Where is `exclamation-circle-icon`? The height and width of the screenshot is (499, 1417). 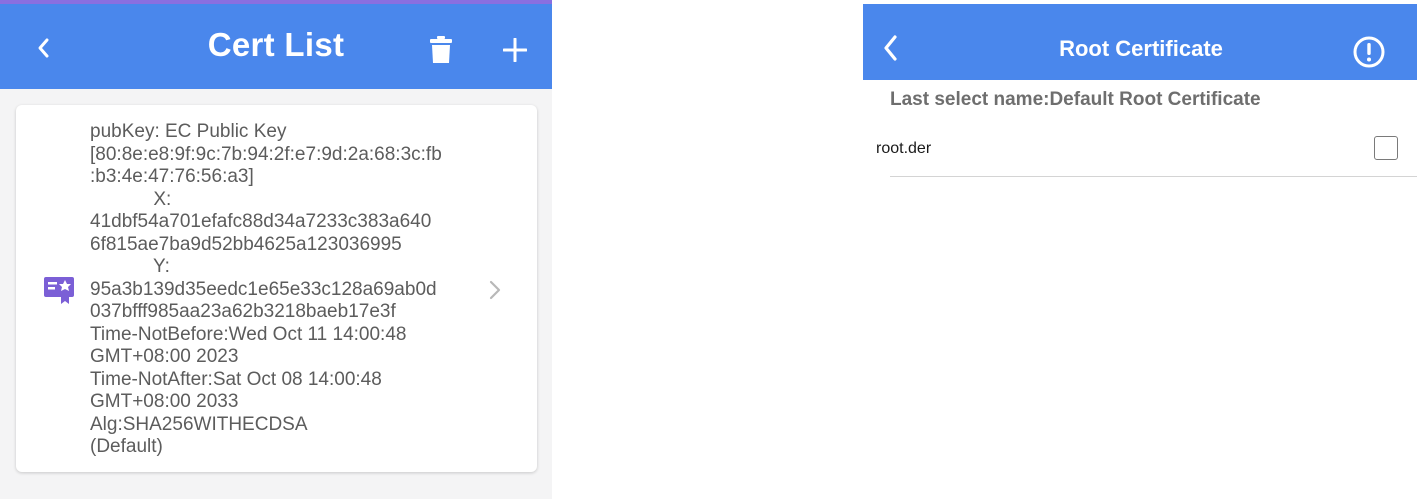
exclamation-circle-icon is located at coordinates (1369, 52).